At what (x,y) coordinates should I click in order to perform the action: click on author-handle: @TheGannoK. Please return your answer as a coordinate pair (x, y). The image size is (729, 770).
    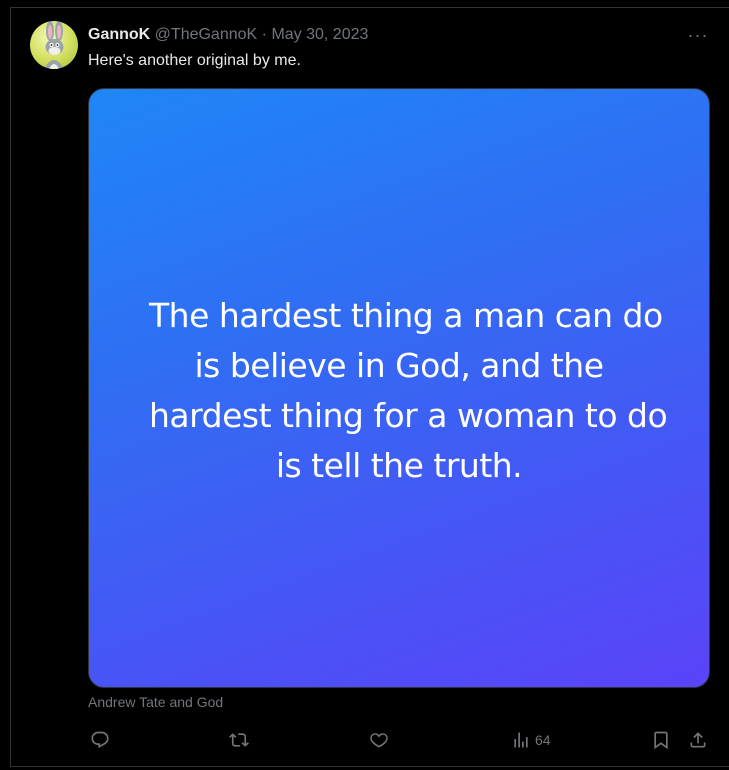
    Looking at the image, I should click on (206, 34).